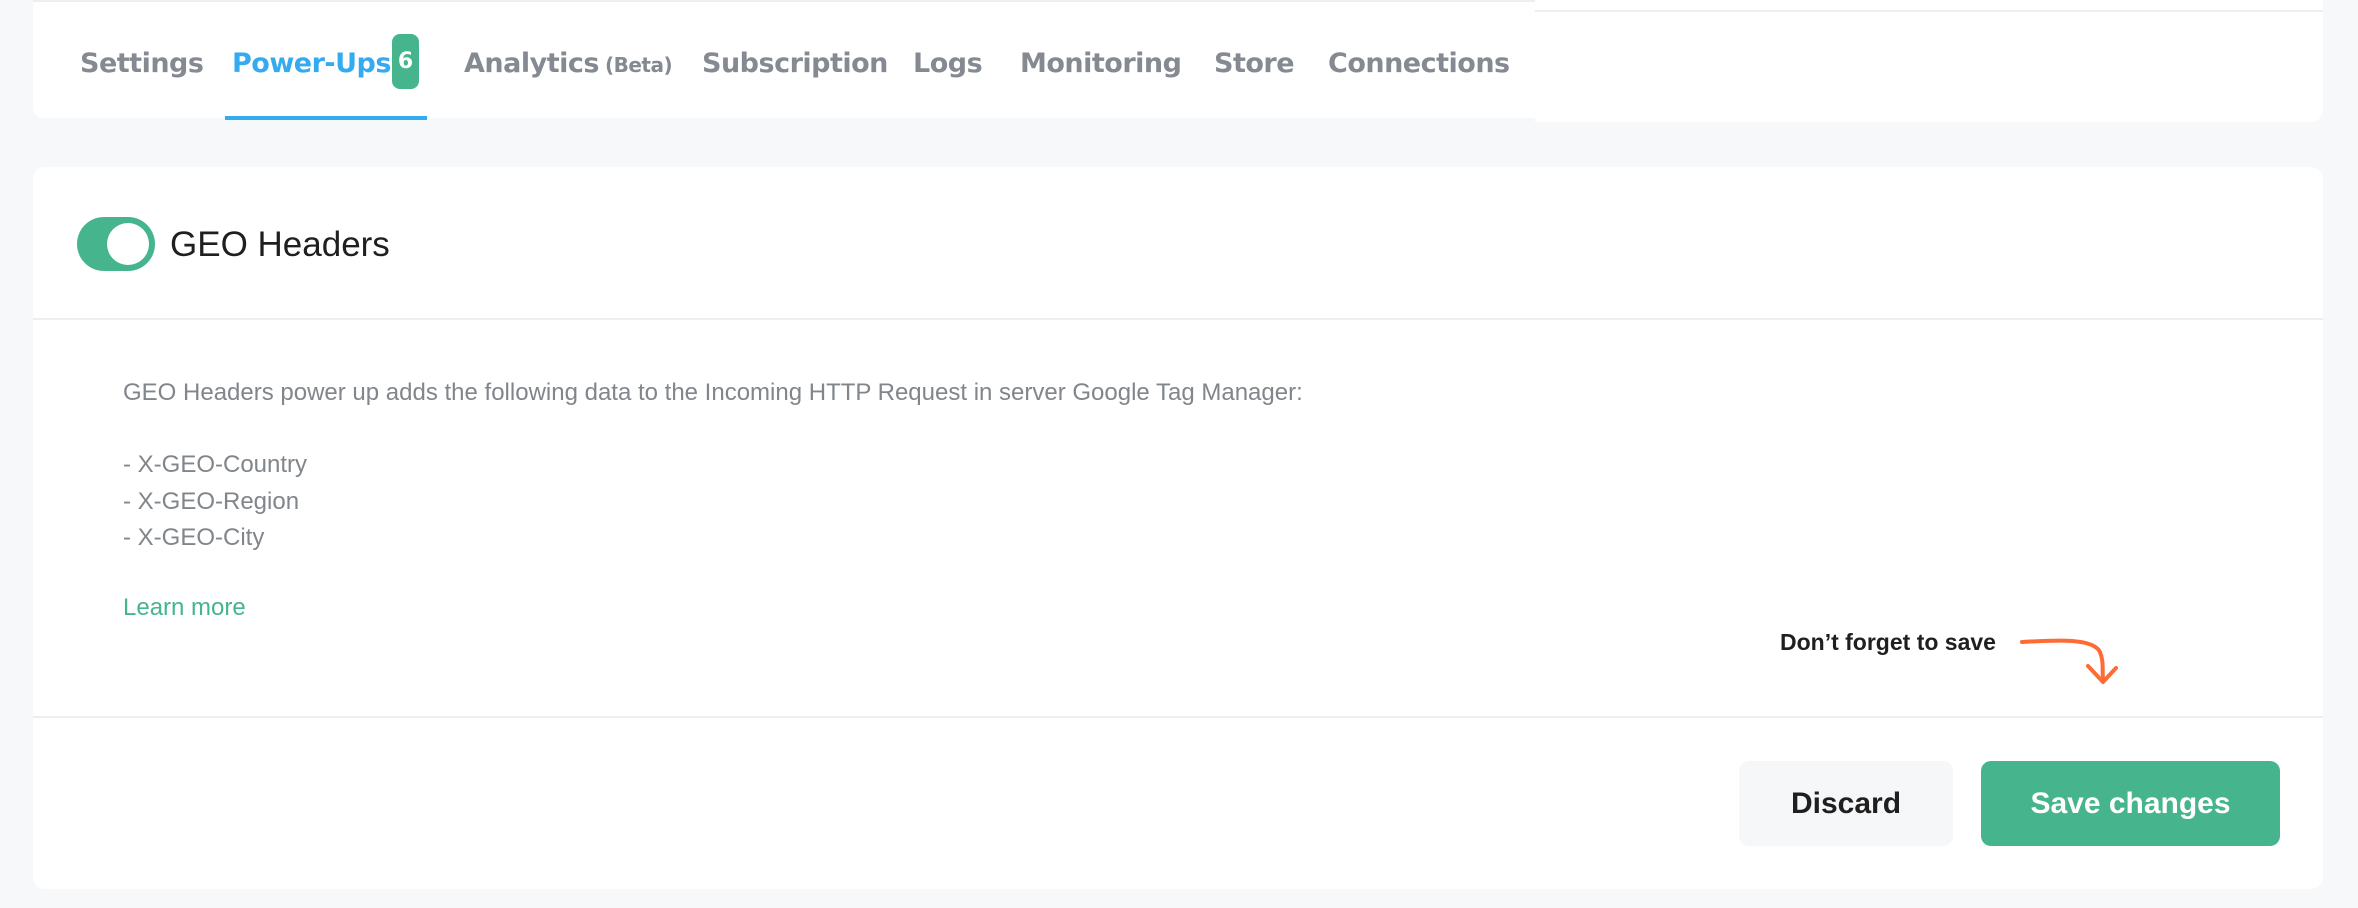 The height and width of the screenshot is (908, 2358). What do you see at coordinates (1101, 64) in the screenshot?
I see `tab-monitoring: Monitoring` at bounding box center [1101, 64].